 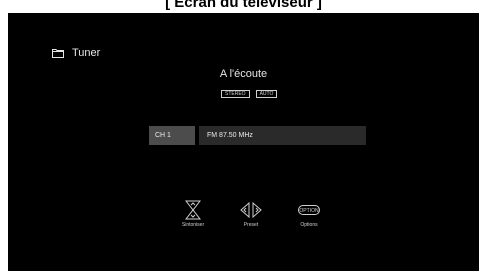 I want to click on folder-icon, so click(x=58, y=53).